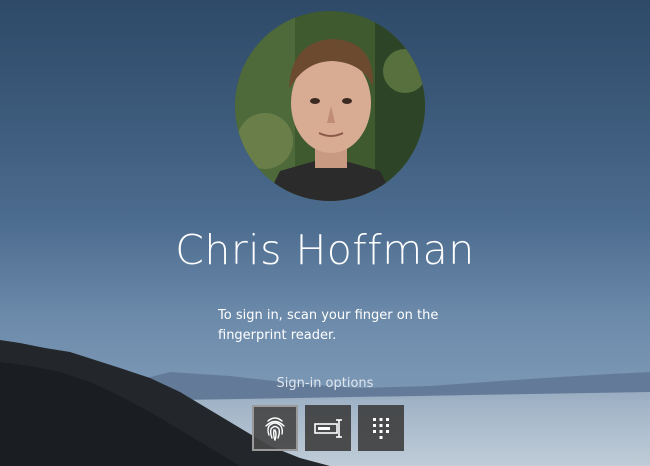  I want to click on password-option-button, so click(328, 428).